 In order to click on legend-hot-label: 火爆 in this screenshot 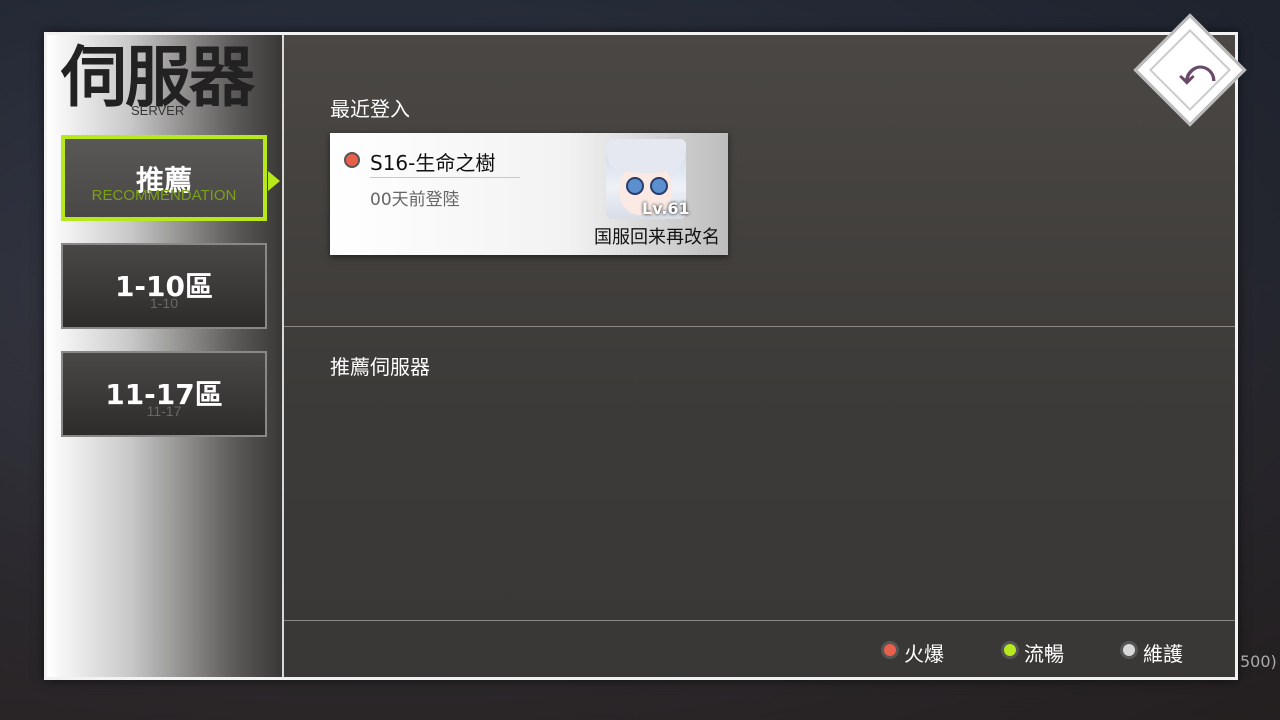, I will do `click(924, 654)`.